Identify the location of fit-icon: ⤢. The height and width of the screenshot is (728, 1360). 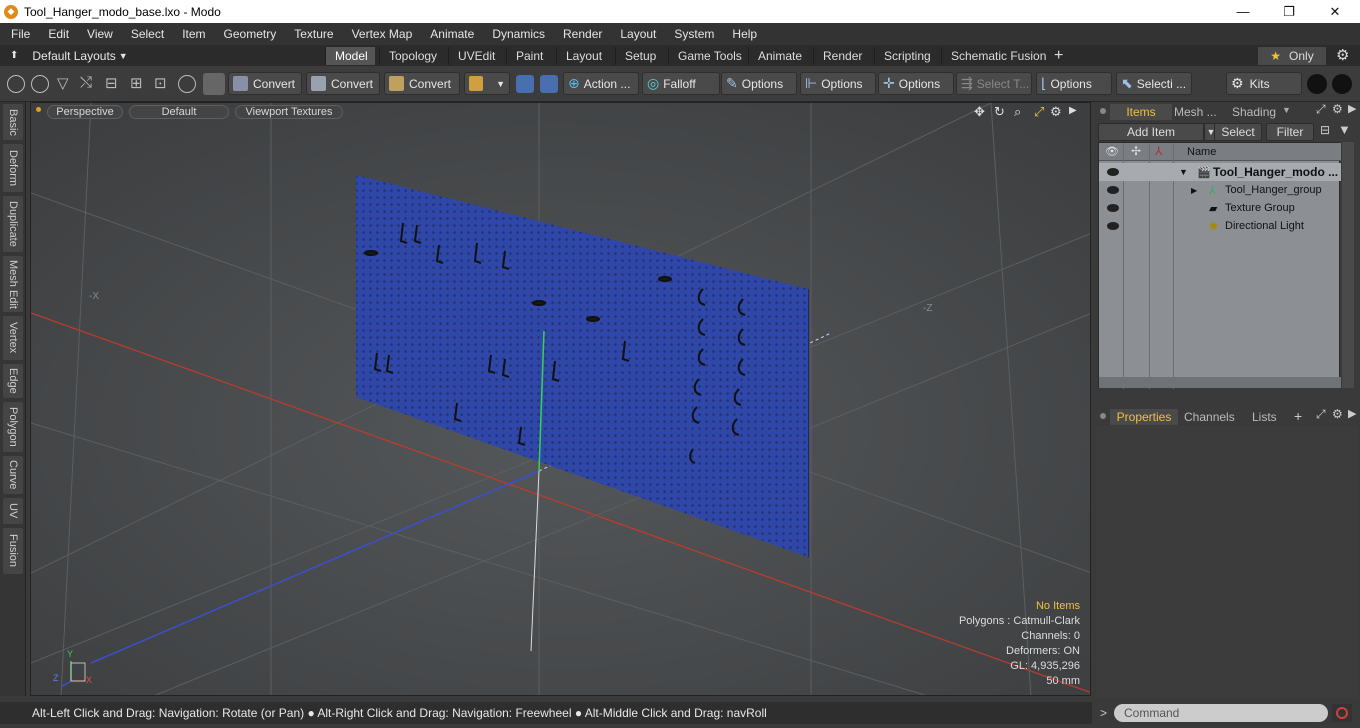
(1039, 112).